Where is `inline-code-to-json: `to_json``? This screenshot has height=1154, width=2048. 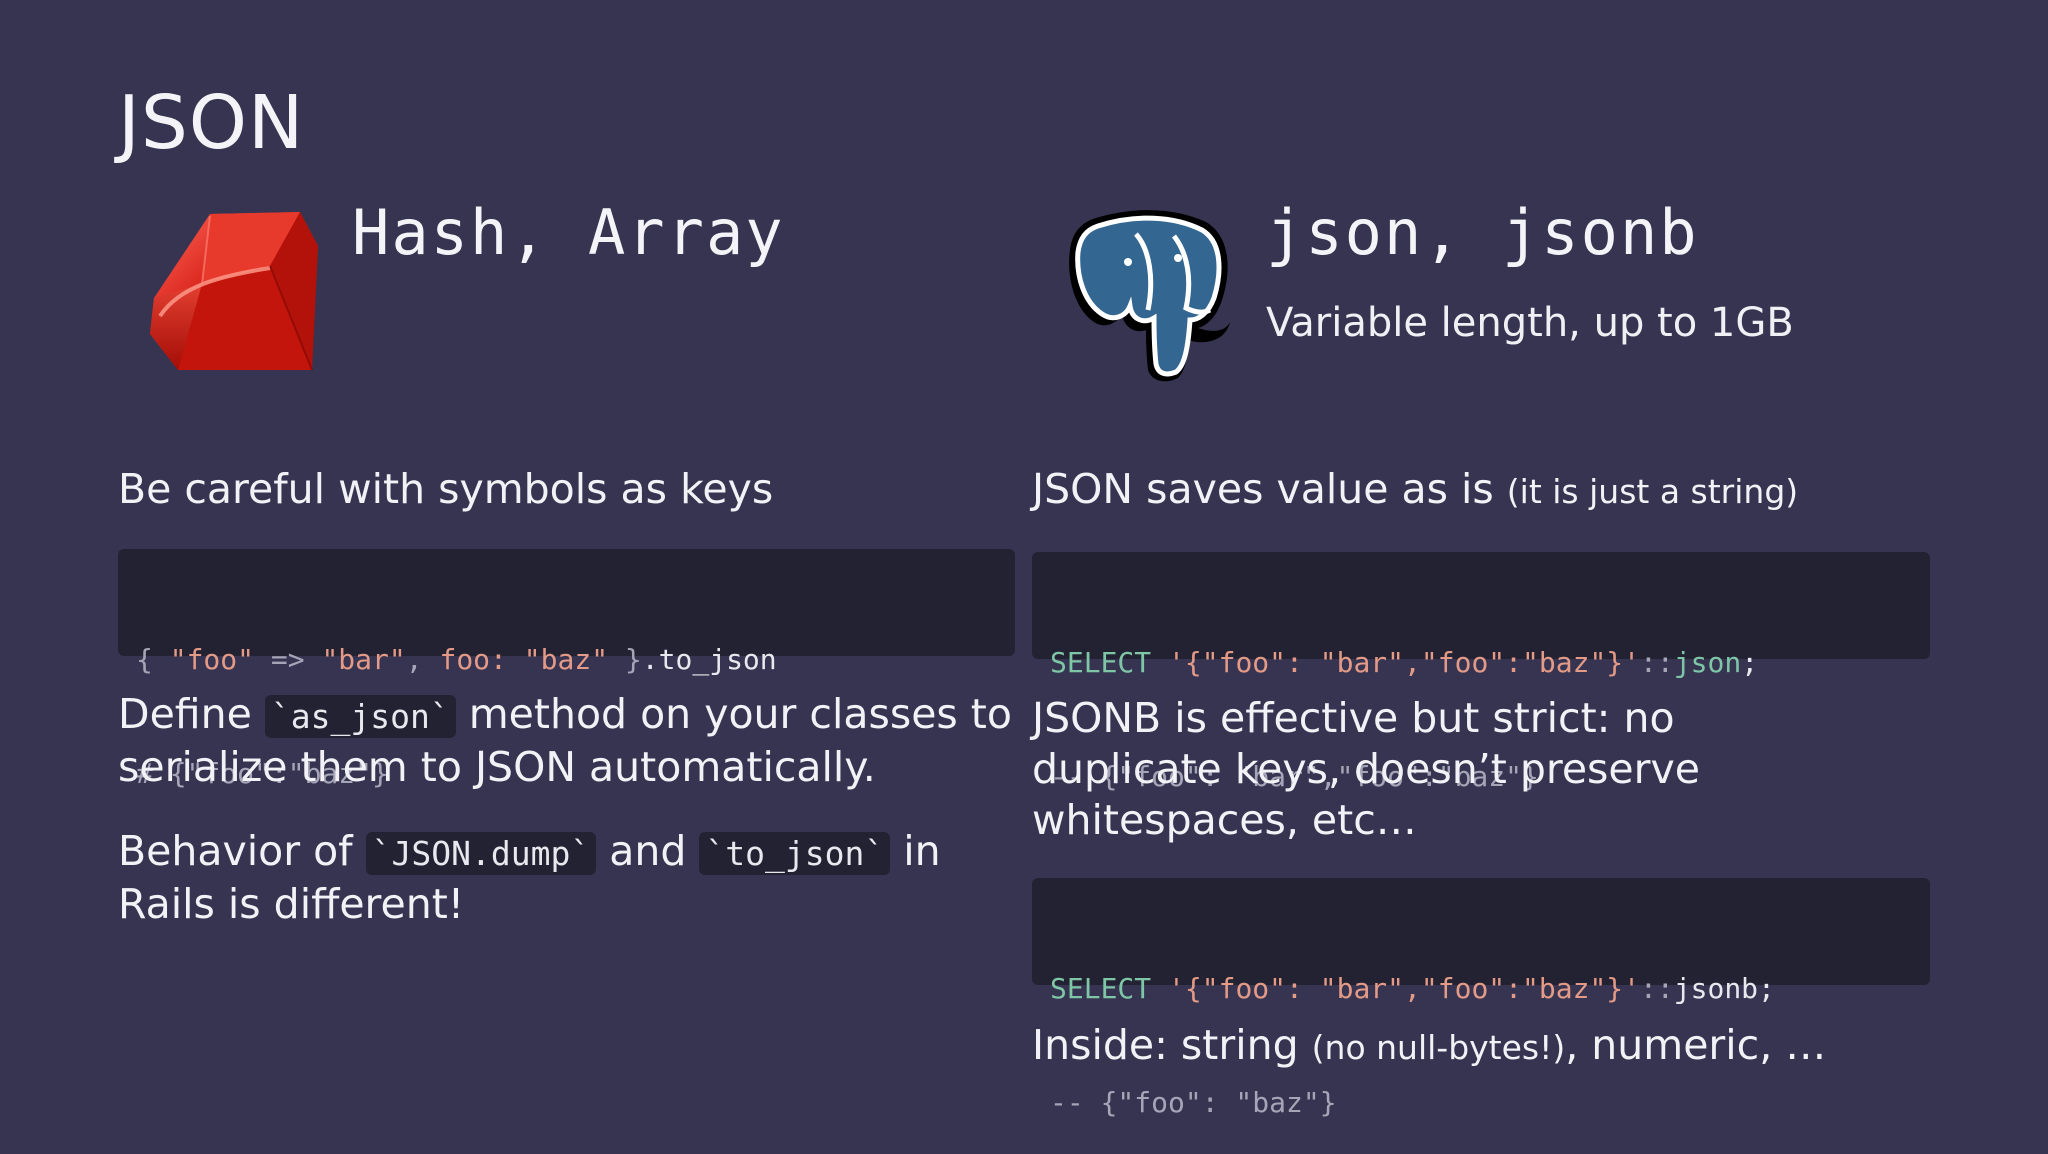
inline-code-to-json: `to_json` is located at coordinates (795, 853).